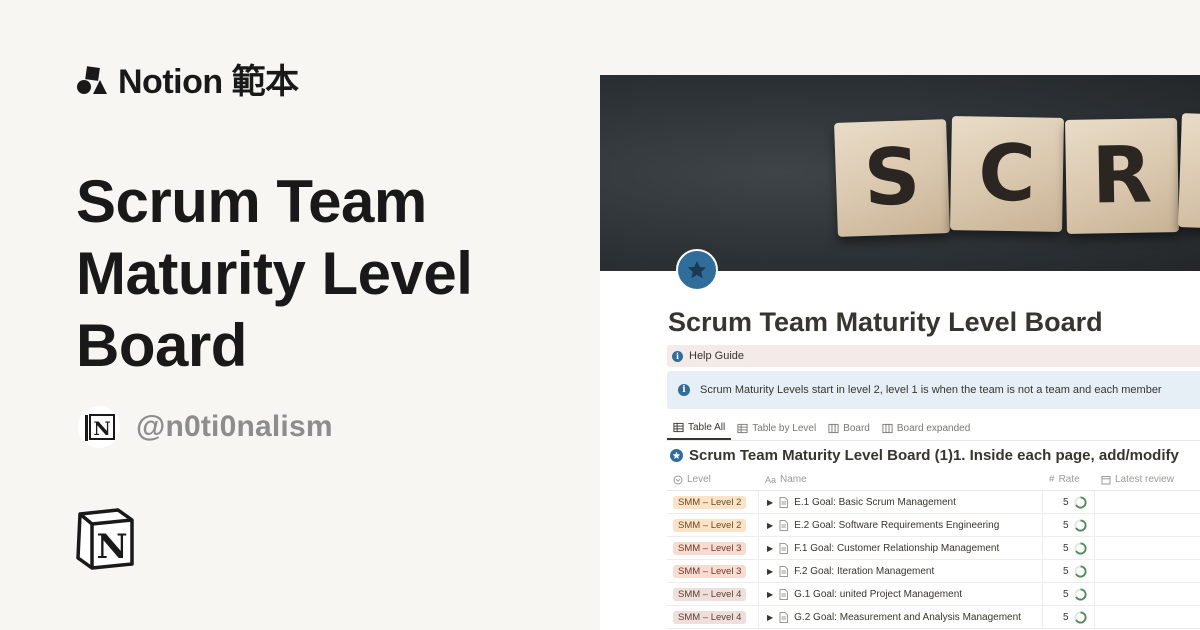  I want to click on page-name: G.1 Goal: united Project Management, so click(878, 594).